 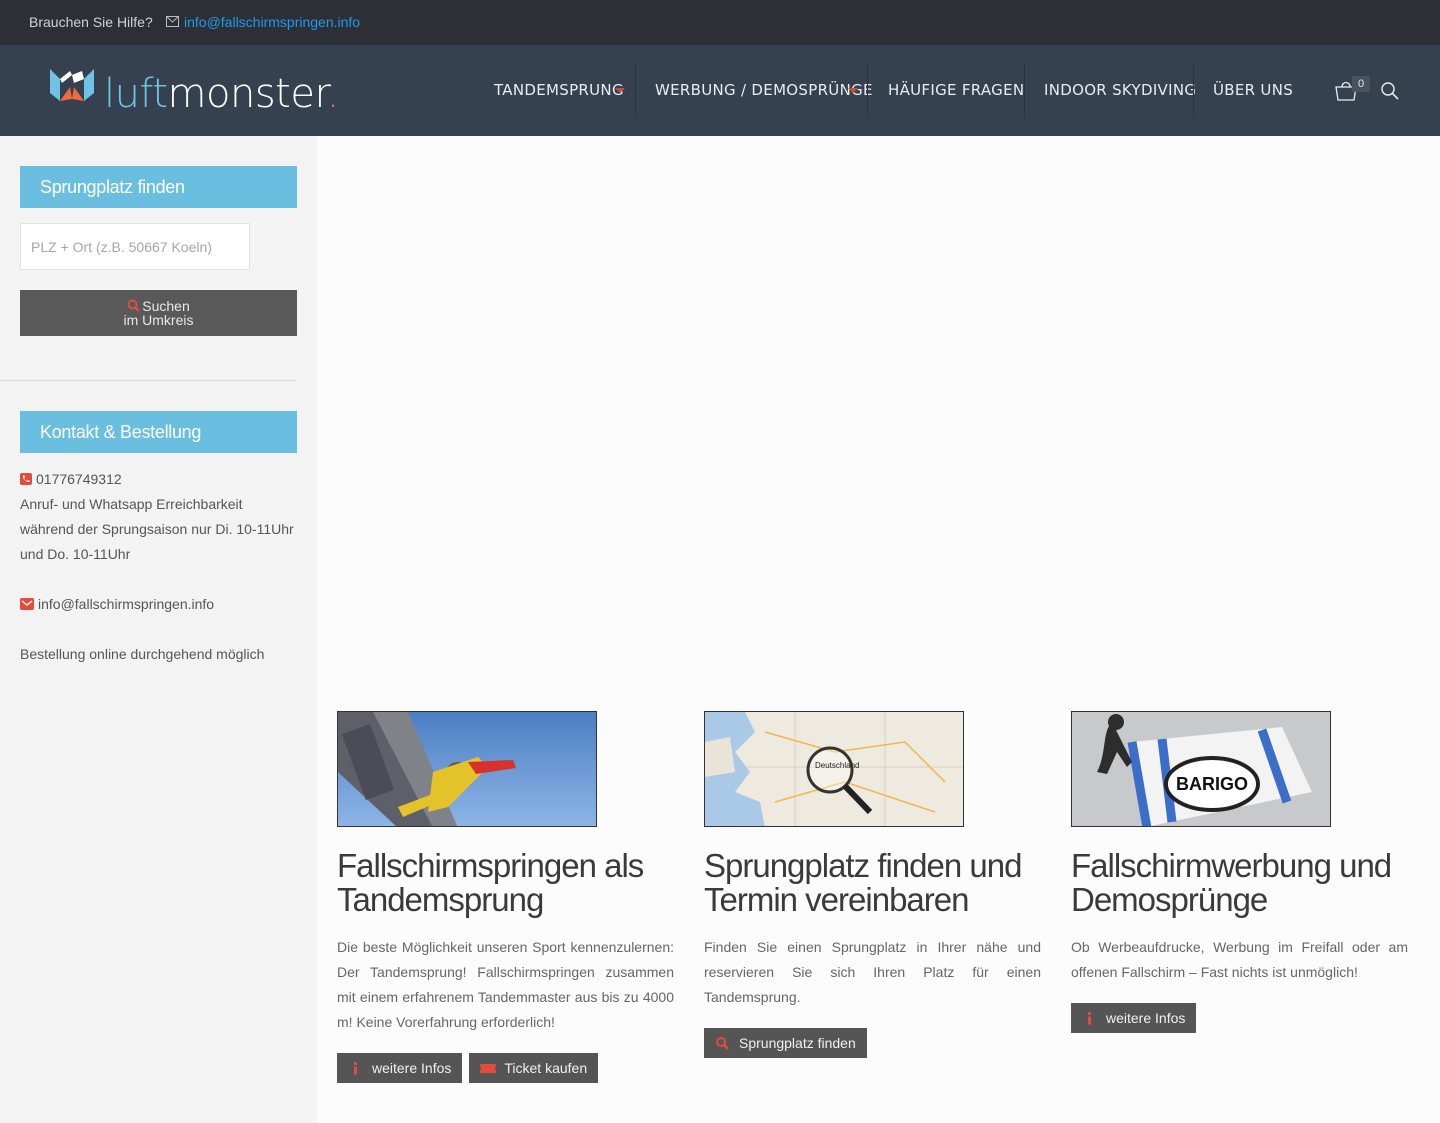 I want to click on buy-ticket-button: Ticket kaufen, so click(x=534, y=1068).